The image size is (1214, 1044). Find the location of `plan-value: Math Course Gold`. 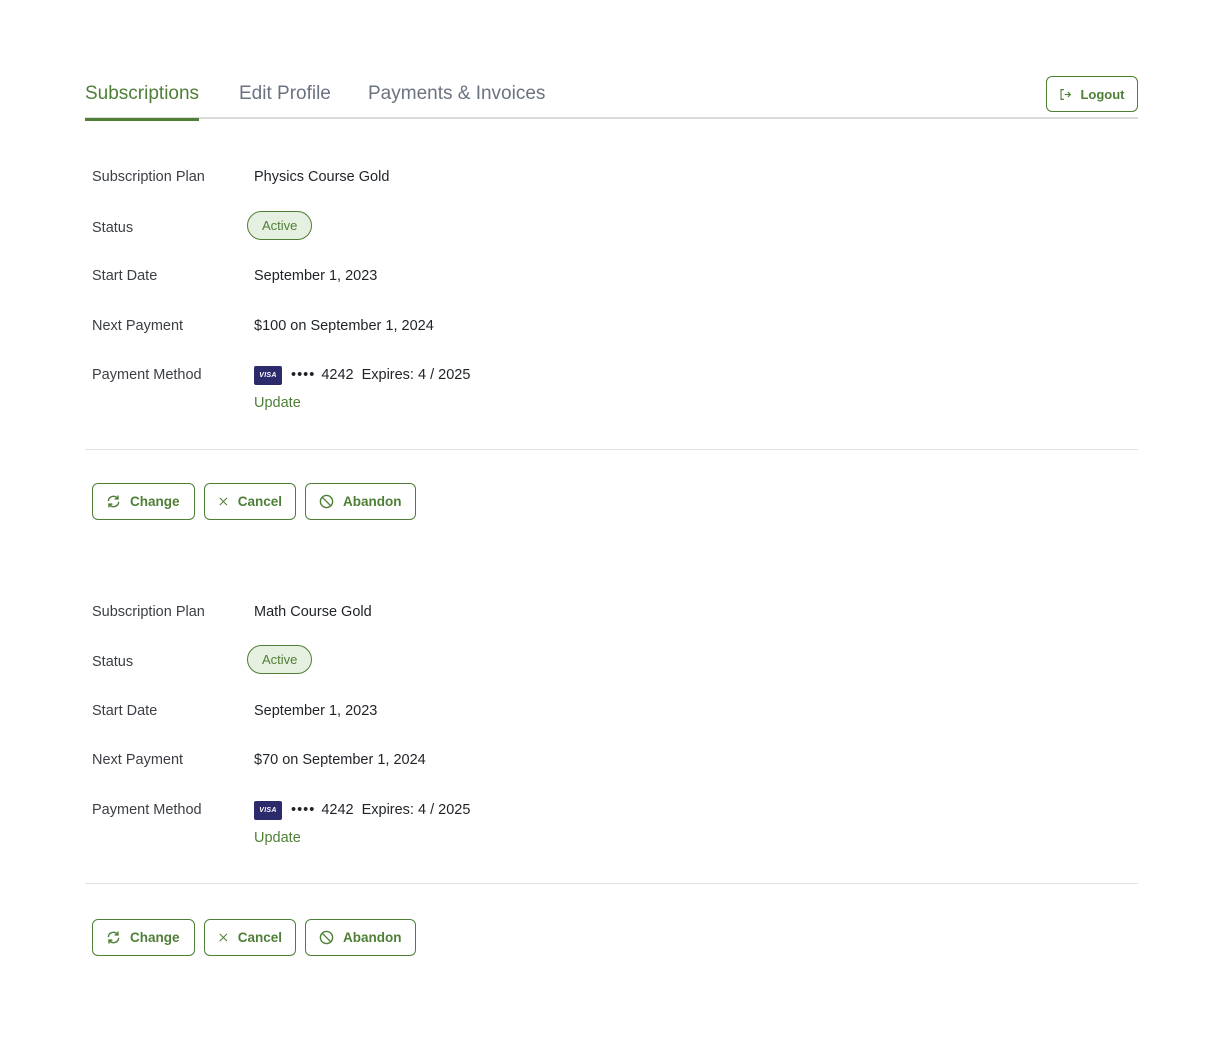

plan-value: Math Course Gold is located at coordinates (313, 612).